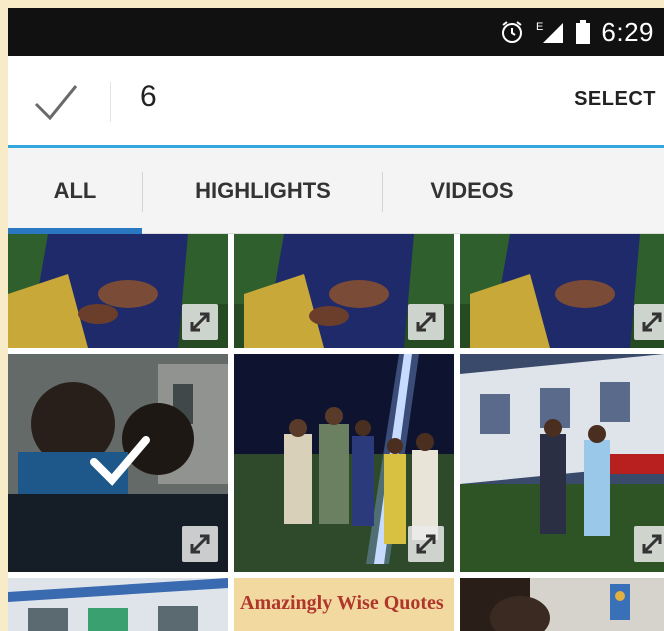 Image resolution: width=664 pixels, height=631 pixels. What do you see at coordinates (263, 191) in the screenshot?
I see `tab-highlights: HIGHLIGHTS` at bounding box center [263, 191].